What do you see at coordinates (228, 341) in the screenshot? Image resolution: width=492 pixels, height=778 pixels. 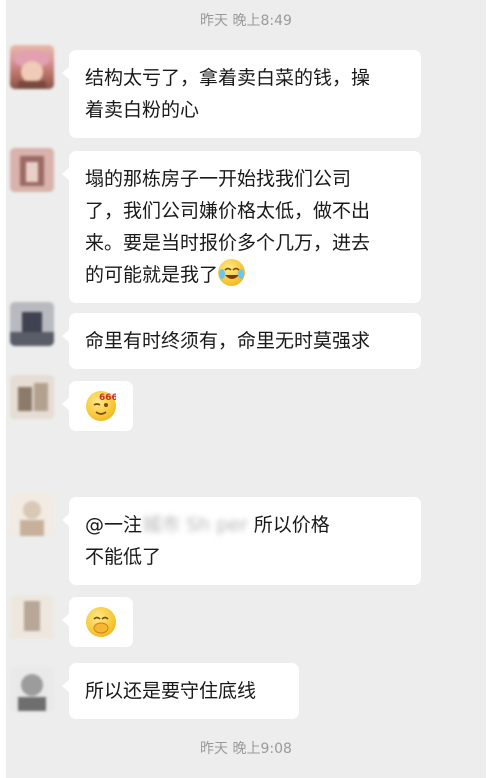 I see `message-text: 命里有时终须有，命里无时莫强求` at bounding box center [228, 341].